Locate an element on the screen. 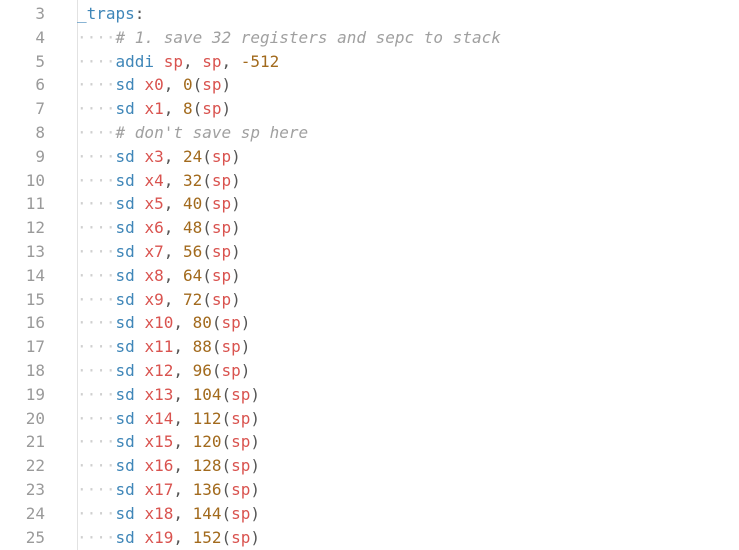  code-line: 15 ····sd x9, 72(sp) is located at coordinates (369, 300).